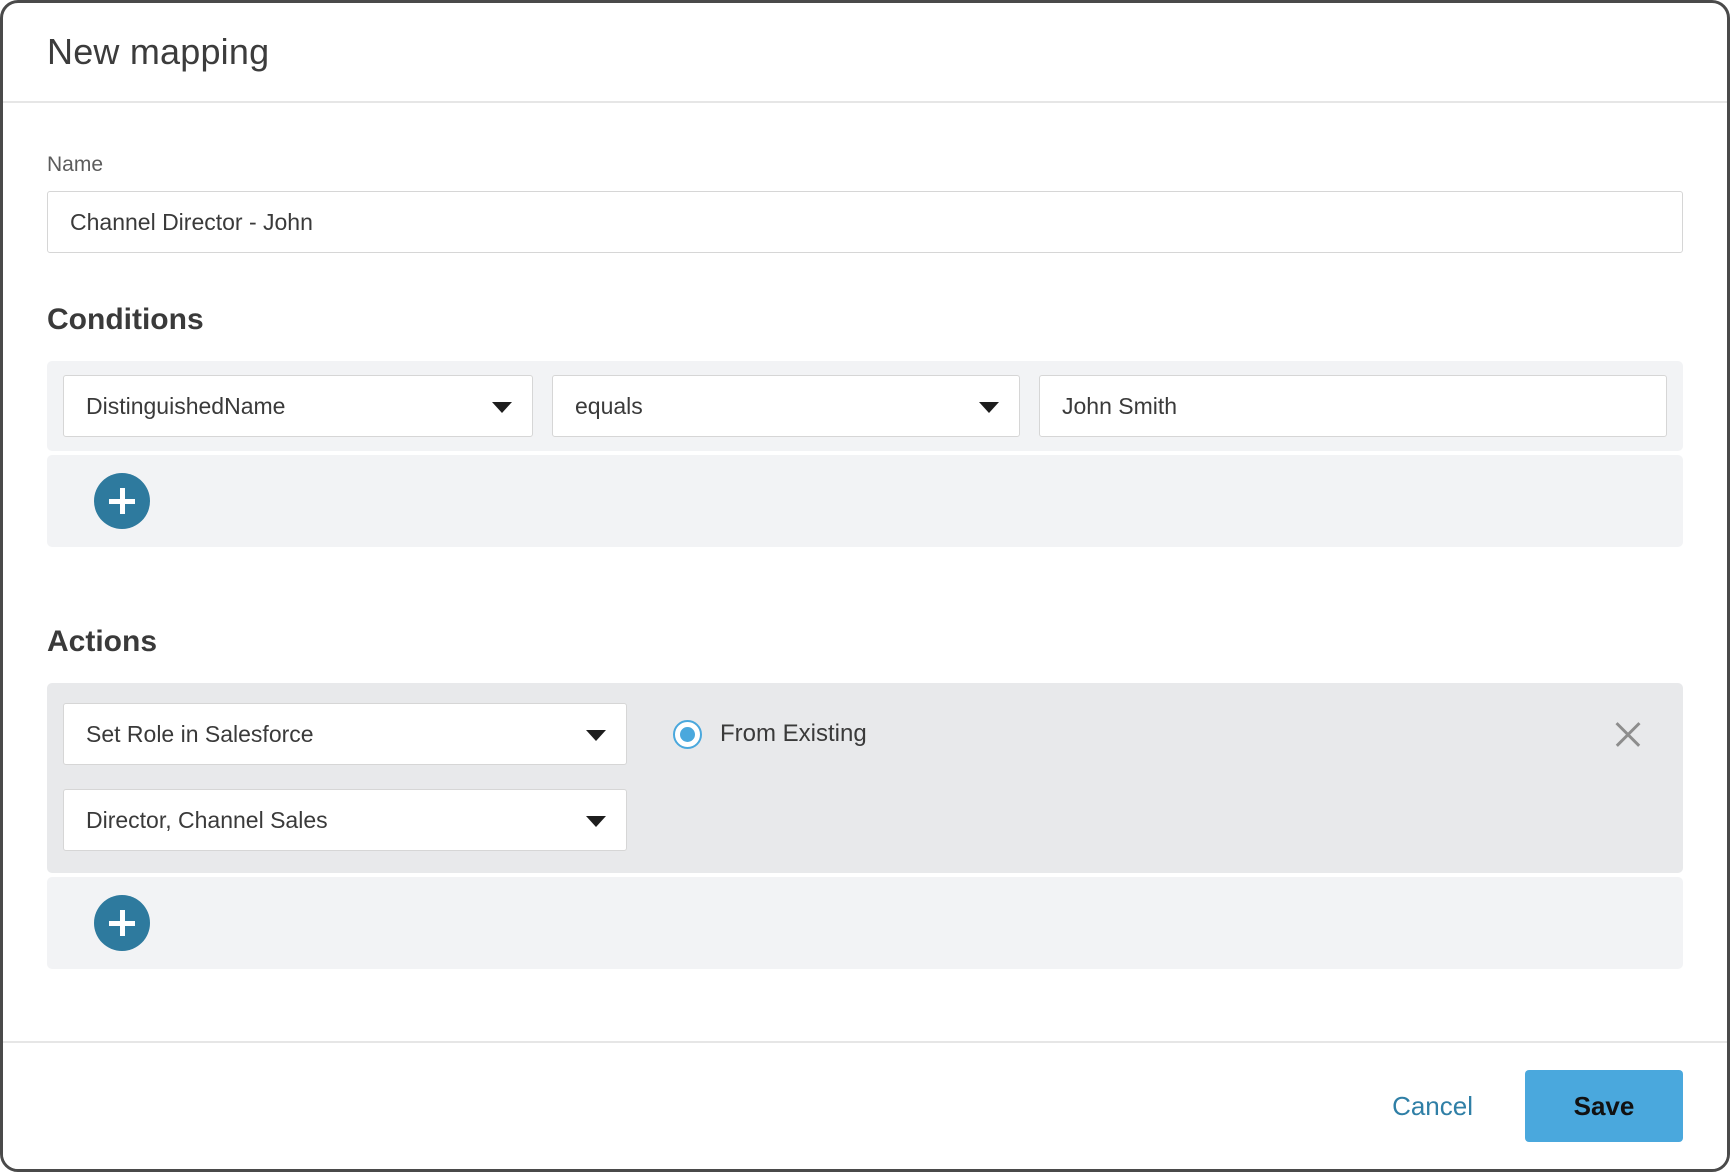  What do you see at coordinates (75, 164) in the screenshot?
I see `name-field-label: Name` at bounding box center [75, 164].